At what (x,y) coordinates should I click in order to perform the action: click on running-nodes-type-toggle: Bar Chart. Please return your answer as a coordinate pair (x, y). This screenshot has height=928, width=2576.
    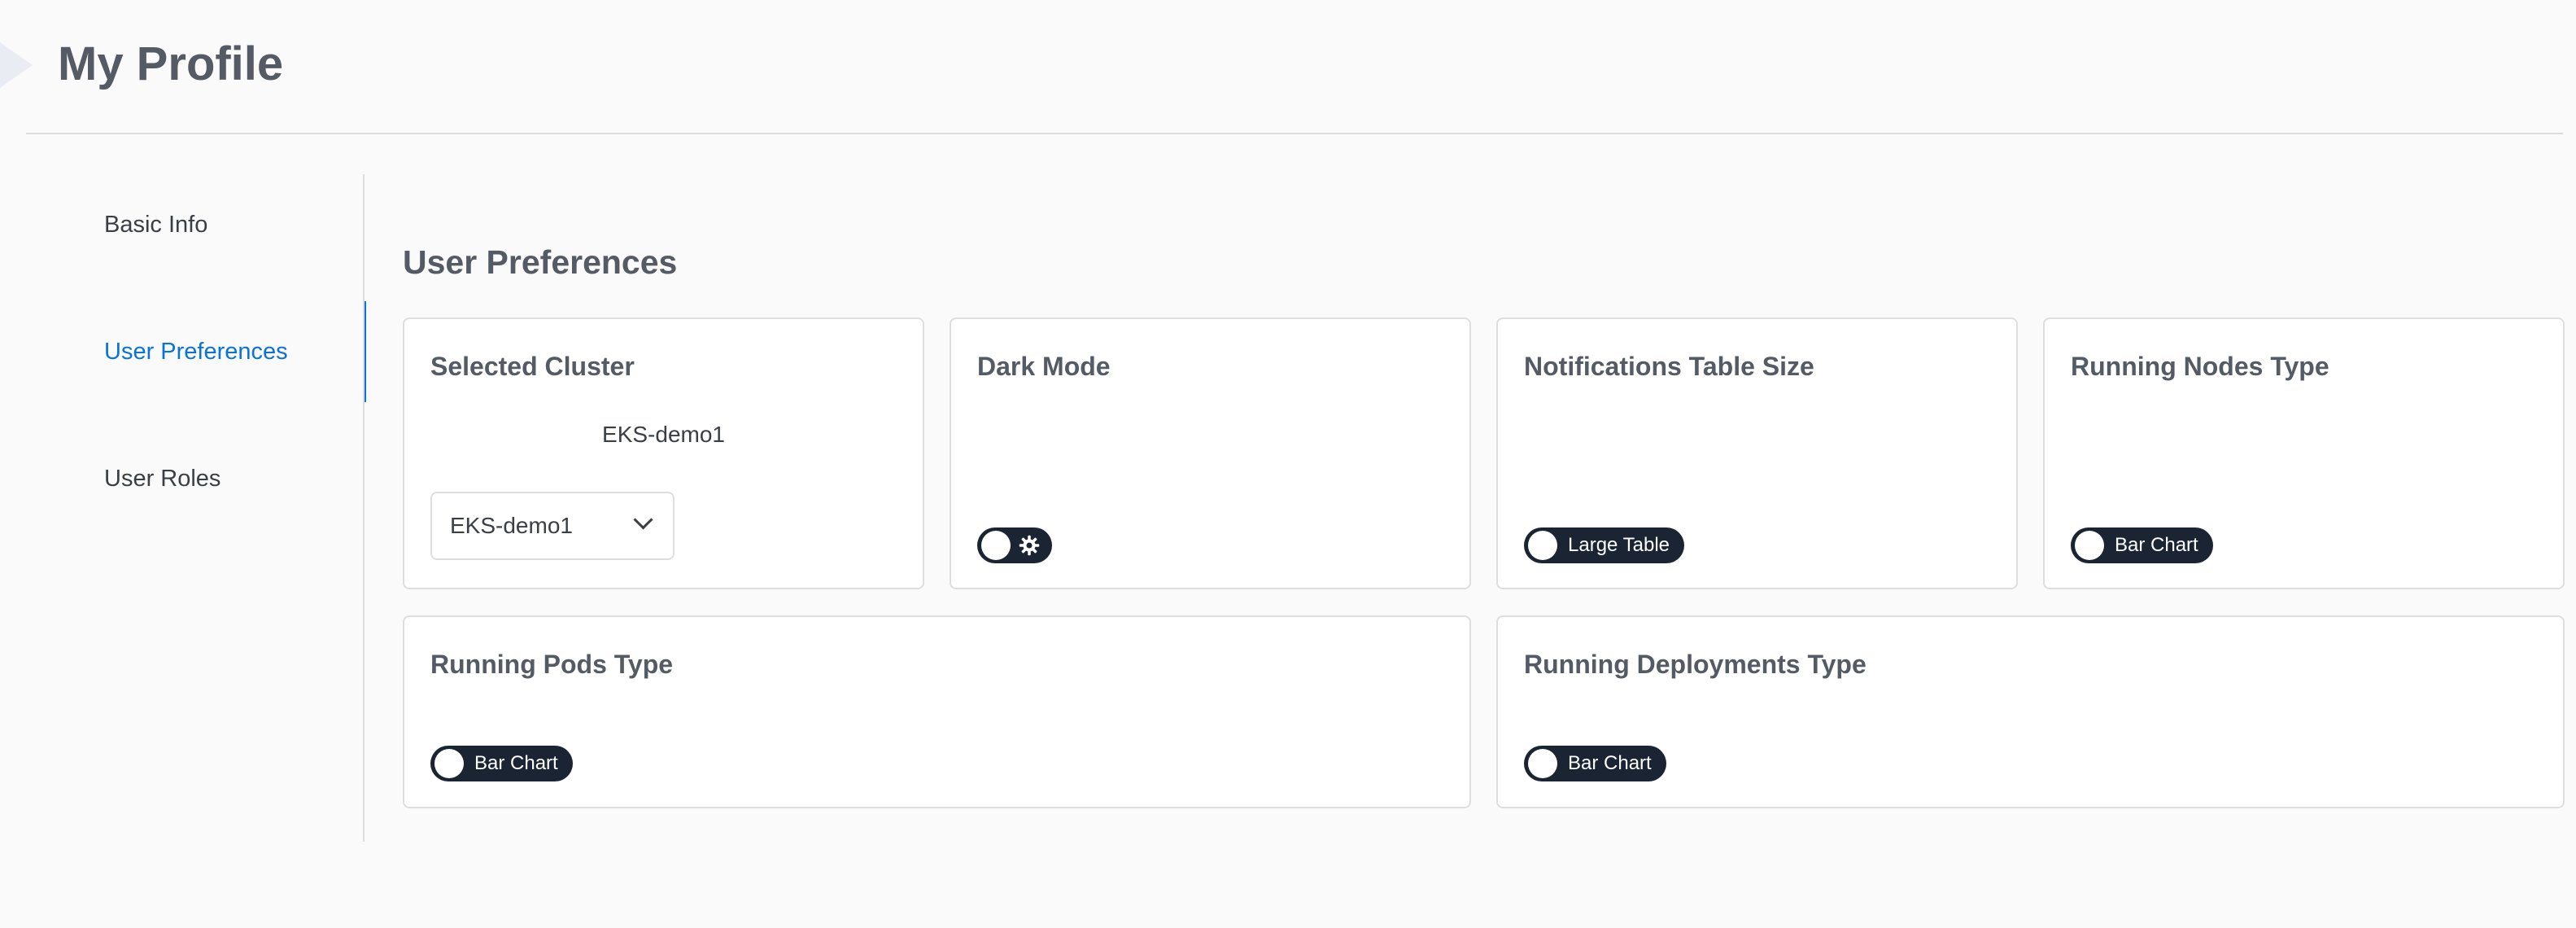
    Looking at the image, I should click on (2142, 545).